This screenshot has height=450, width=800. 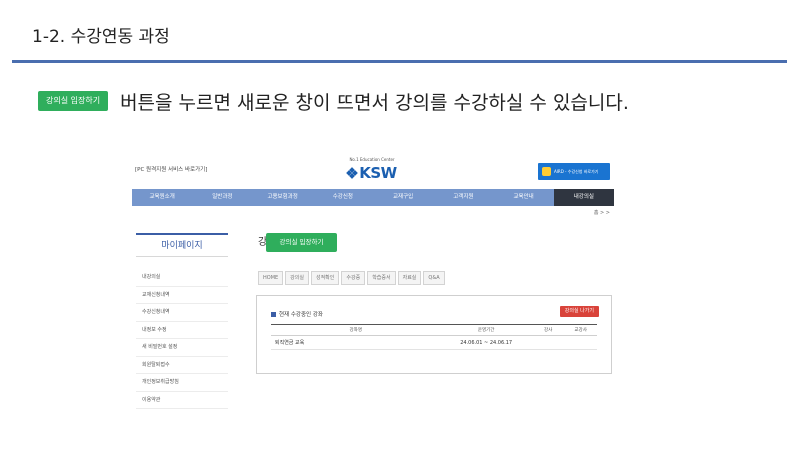 I want to click on classroom-tabs: HOME 강의실 성적확인 수강증 학습증서 자료실 Q&A, so click(x=351, y=278).